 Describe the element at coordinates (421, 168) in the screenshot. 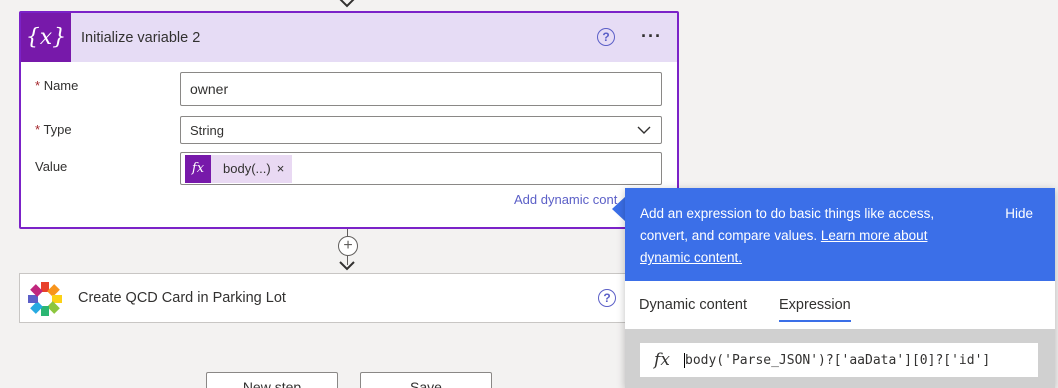

I see `value-input: fx body(...) ×` at that location.